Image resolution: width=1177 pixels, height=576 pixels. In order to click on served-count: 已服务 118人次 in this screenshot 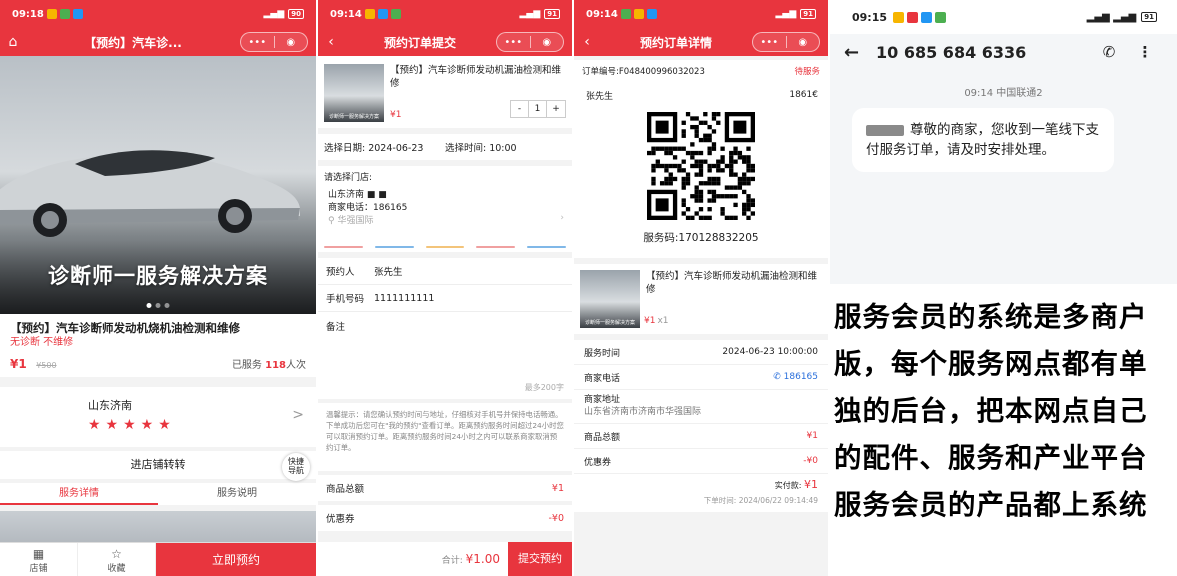, I will do `click(268, 365)`.